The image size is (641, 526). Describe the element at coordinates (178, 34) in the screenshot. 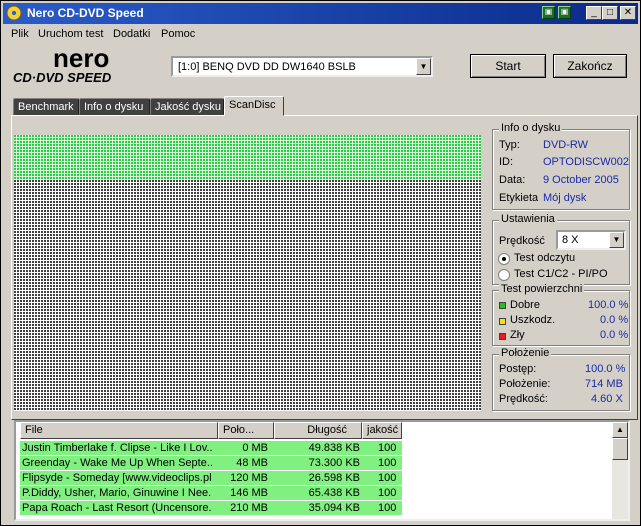

I see `menu-pomoc: Pomoc` at that location.